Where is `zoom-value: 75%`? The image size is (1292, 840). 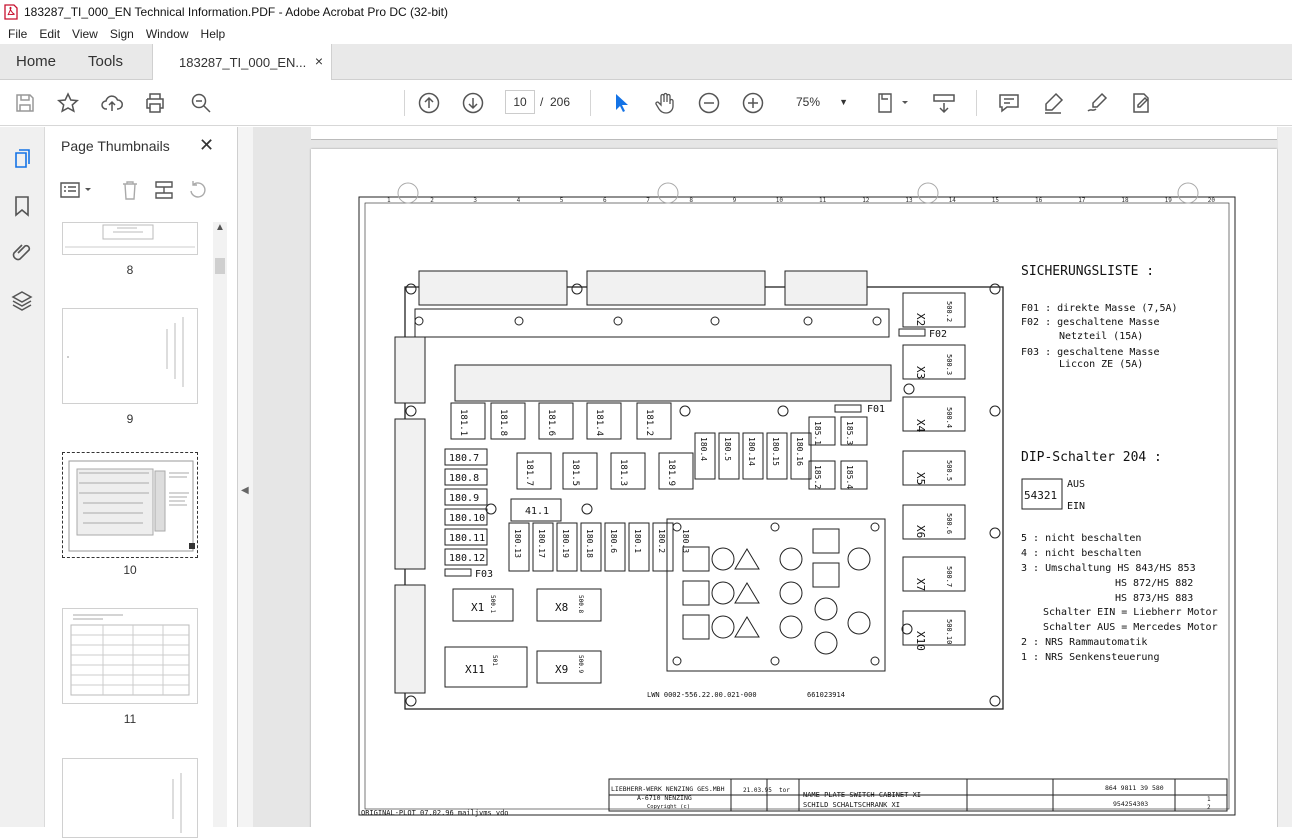 zoom-value: 75% is located at coordinates (808, 102).